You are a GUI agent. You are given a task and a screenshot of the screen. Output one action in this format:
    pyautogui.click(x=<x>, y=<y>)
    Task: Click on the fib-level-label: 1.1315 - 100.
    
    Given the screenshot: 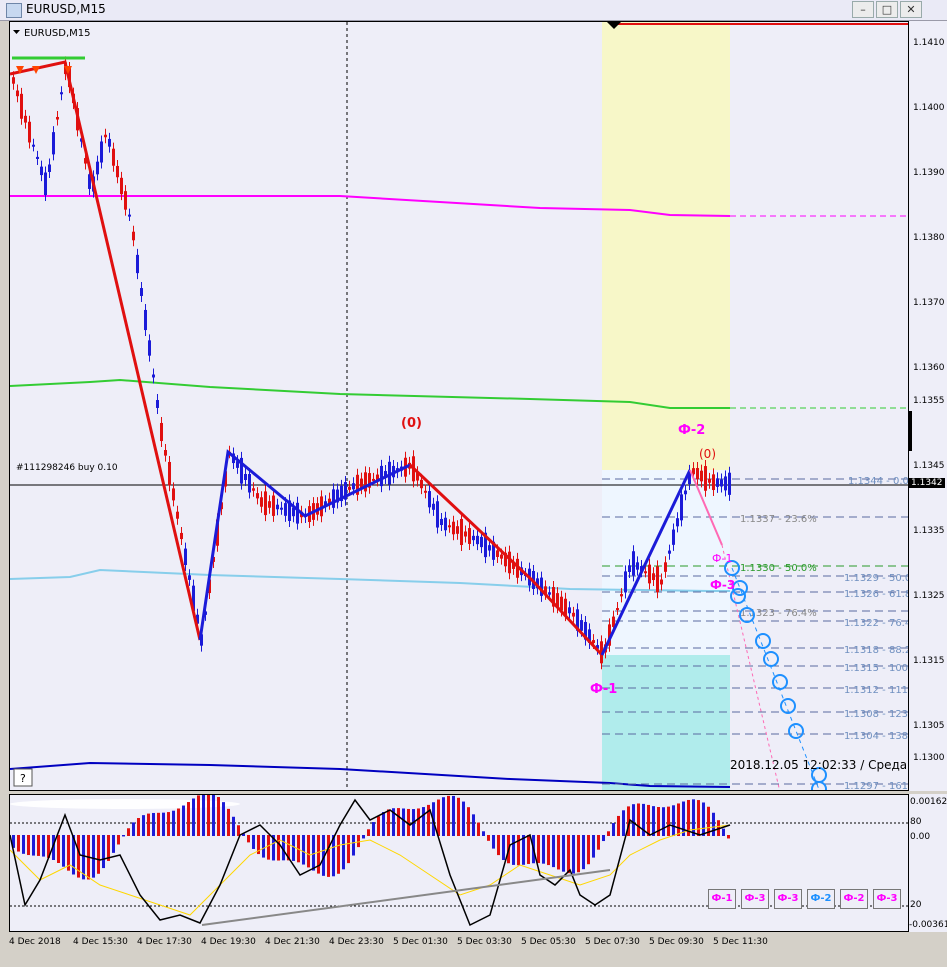 What is the action you would take?
    pyautogui.click(x=876, y=668)
    